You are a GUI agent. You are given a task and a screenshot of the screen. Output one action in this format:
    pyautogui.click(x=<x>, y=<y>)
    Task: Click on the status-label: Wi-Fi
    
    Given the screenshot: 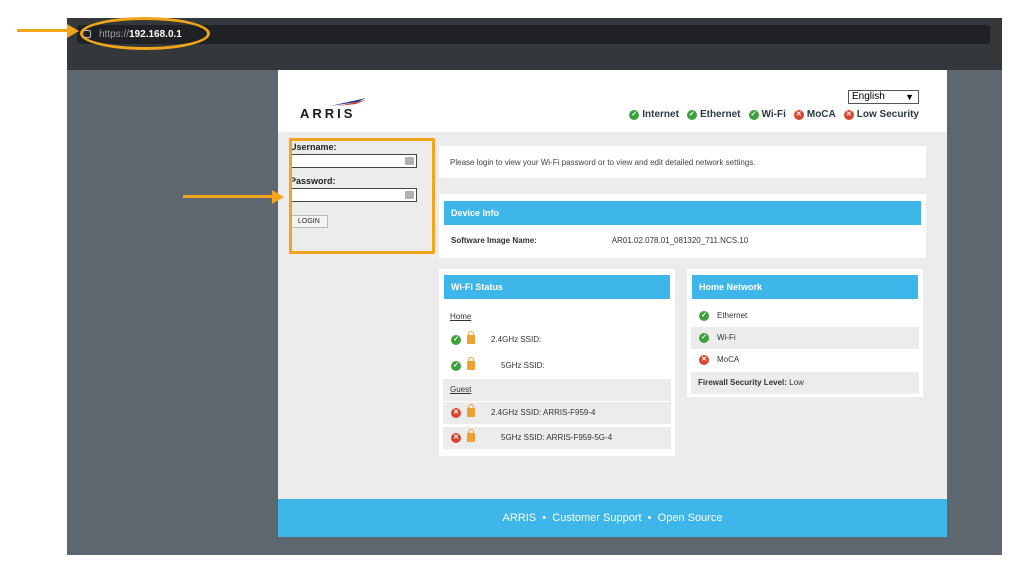 What is the action you would take?
    pyautogui.click(x=773, y=114)
    